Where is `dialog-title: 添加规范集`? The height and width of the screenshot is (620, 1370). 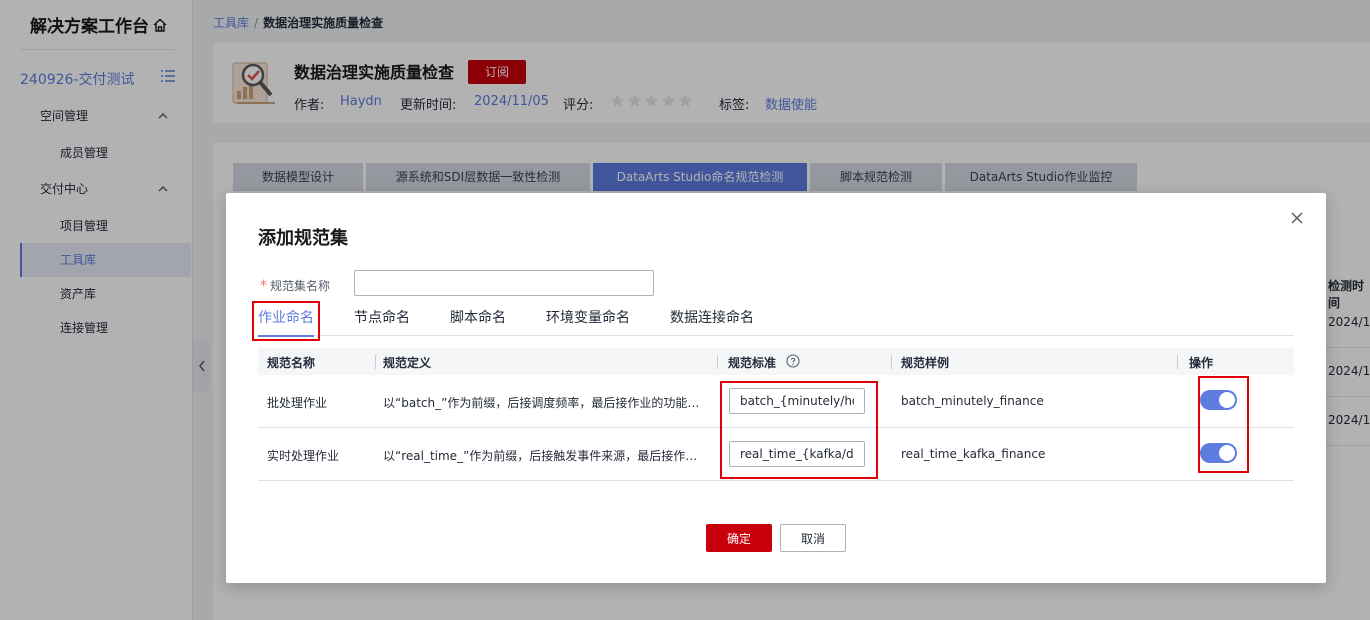 dialog-title: 添加规范集 is located at coordinates (303, 238).